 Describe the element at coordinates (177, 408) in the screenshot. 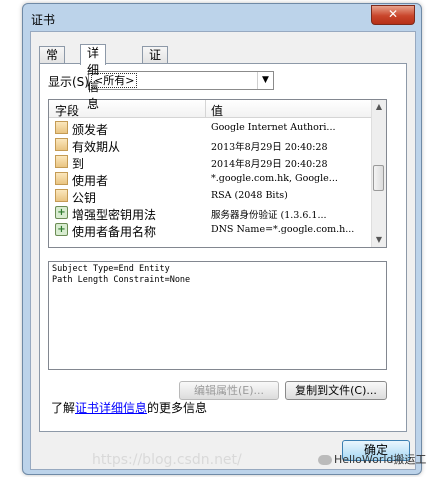

I see `learn-more-suffix: 的更多信息` at that location.